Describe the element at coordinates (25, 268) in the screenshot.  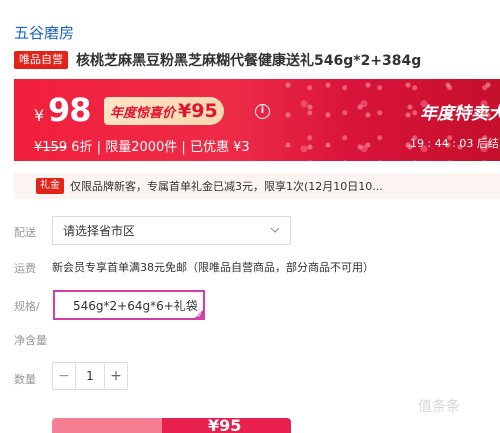
I see `shipping-label: 运费` at that location.